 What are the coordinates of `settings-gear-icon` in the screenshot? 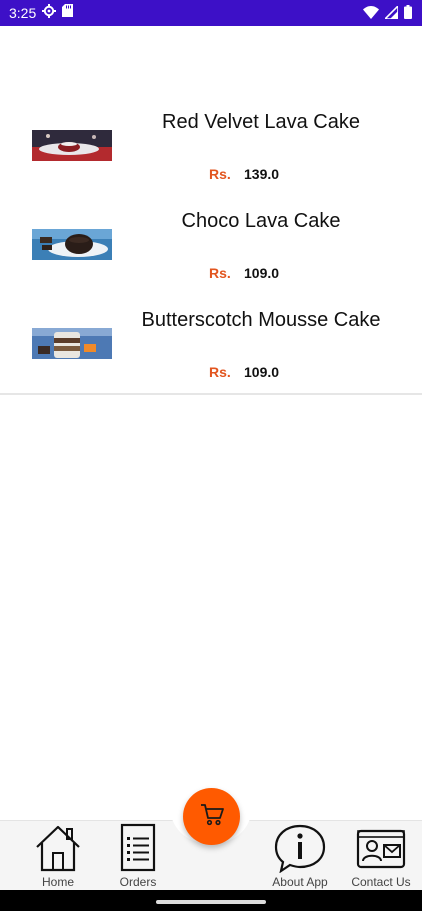 It's located at (49, 13).